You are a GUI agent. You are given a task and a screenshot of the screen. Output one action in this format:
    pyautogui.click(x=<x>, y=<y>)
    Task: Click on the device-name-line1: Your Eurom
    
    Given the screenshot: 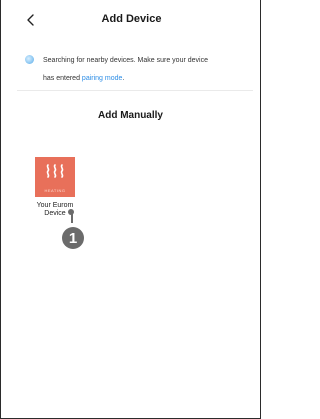 What is the action you would take?
    pyautogui.click(x=55, y=205)
    